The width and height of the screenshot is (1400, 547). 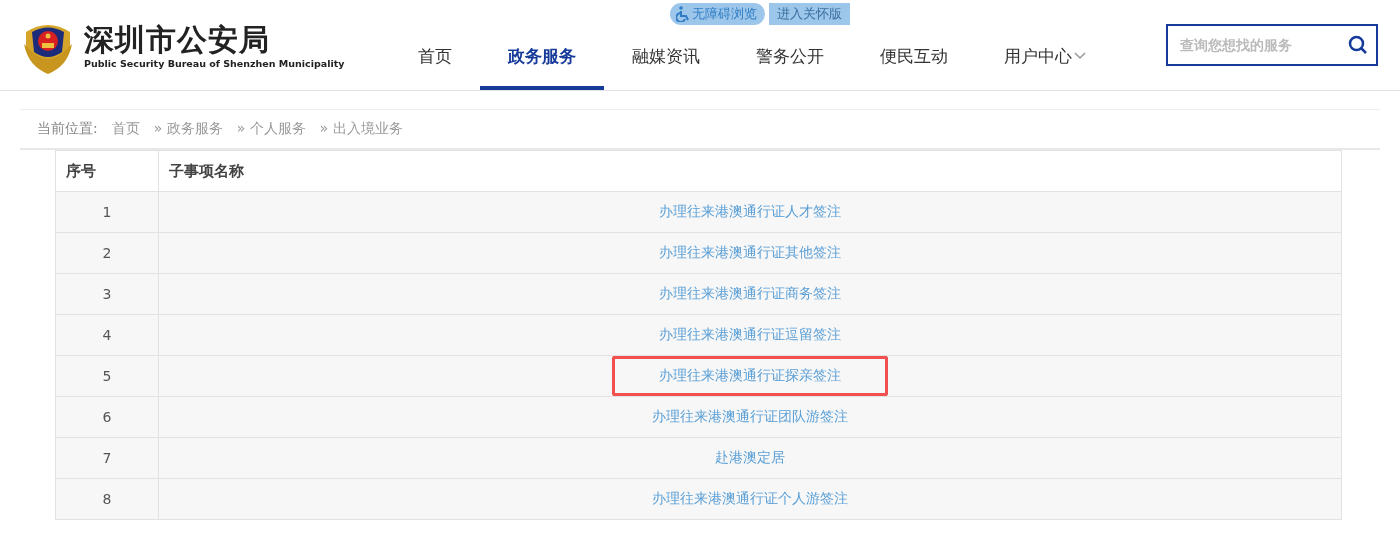 What do you see at coordinates (1045, 58) in the screenshot?
I see `nav-tab: 用户中心` at bounding box center [1045, 58].